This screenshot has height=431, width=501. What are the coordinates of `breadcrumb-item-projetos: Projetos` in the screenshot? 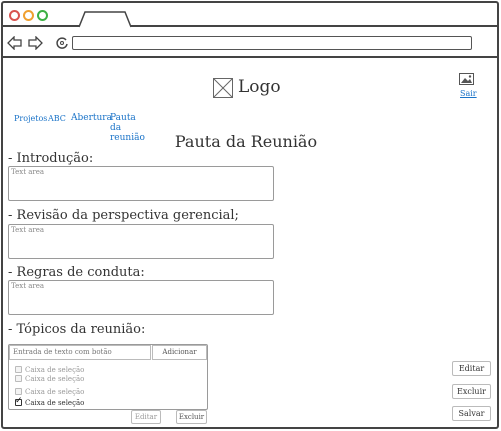 It's located at (30, 118).